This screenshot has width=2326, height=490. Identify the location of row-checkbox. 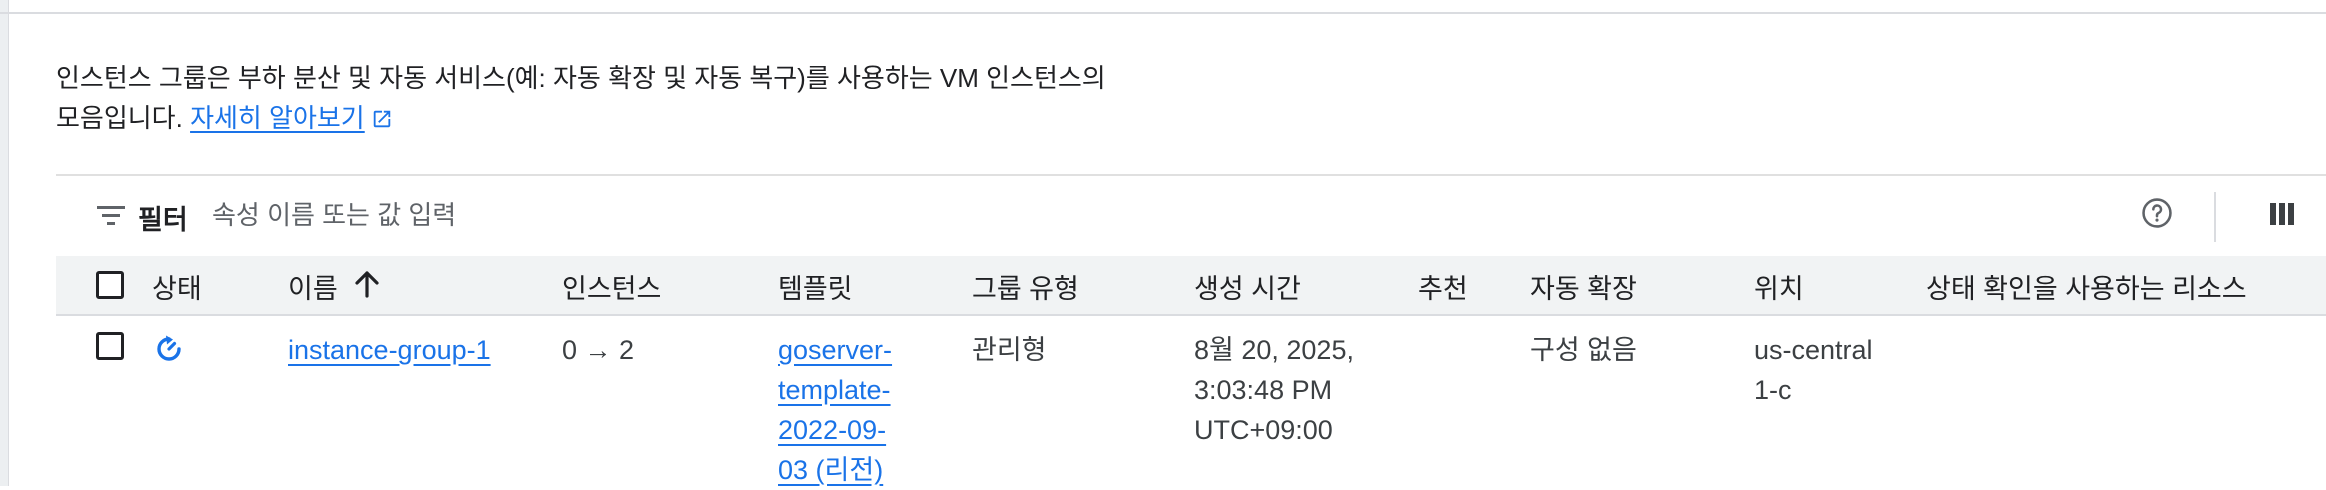
(110, 346).